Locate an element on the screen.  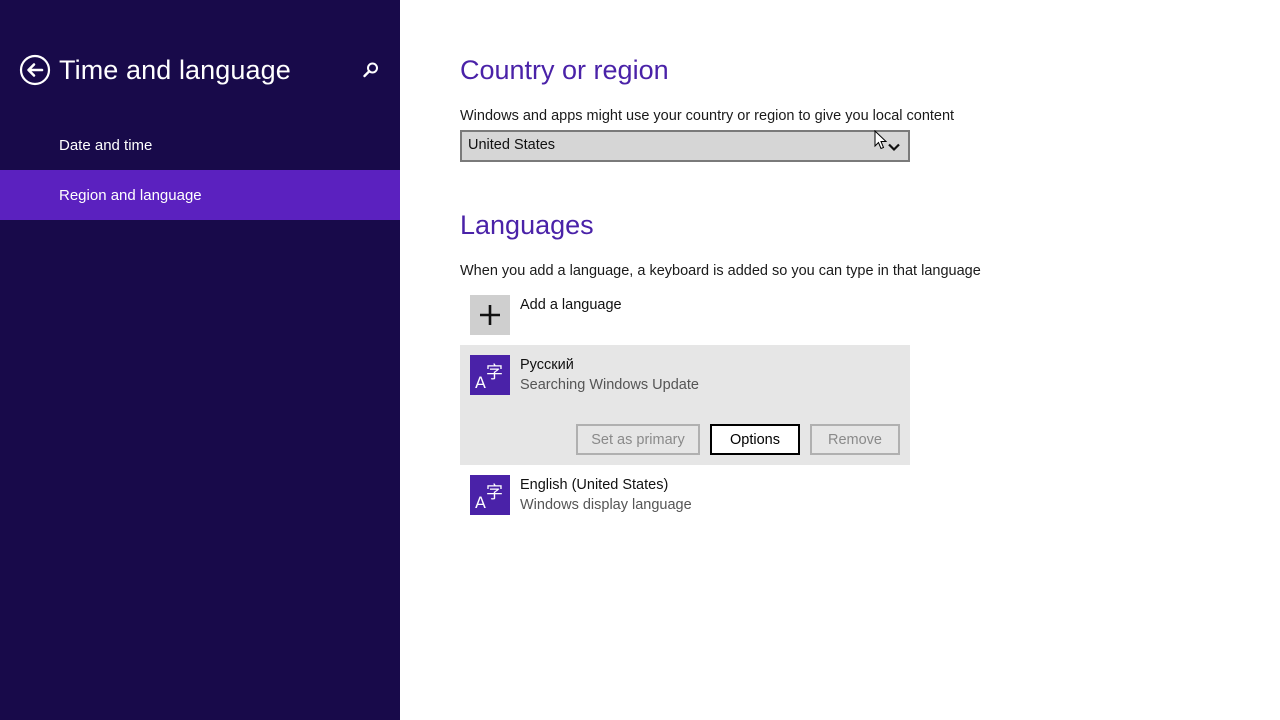
country-heading: Country or region is located at coordinates (564, 70).